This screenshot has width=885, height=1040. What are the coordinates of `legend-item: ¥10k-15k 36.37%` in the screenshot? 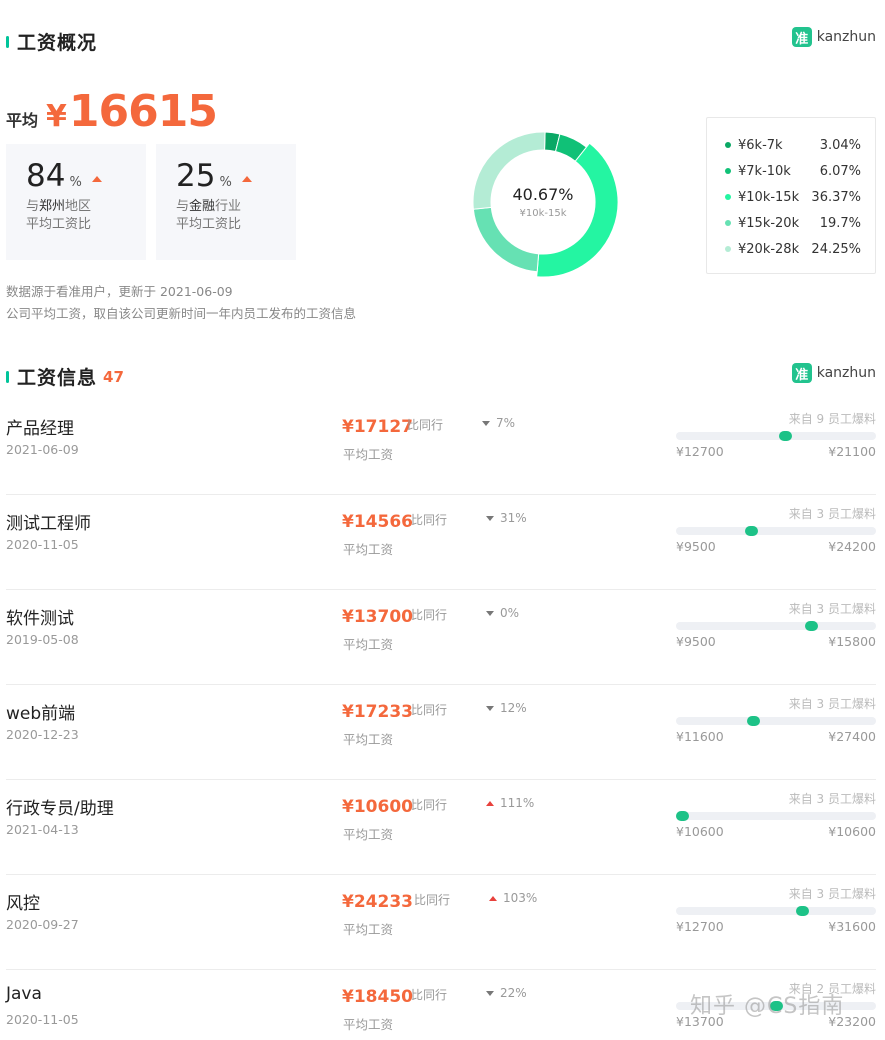 It's located at (793, 197).